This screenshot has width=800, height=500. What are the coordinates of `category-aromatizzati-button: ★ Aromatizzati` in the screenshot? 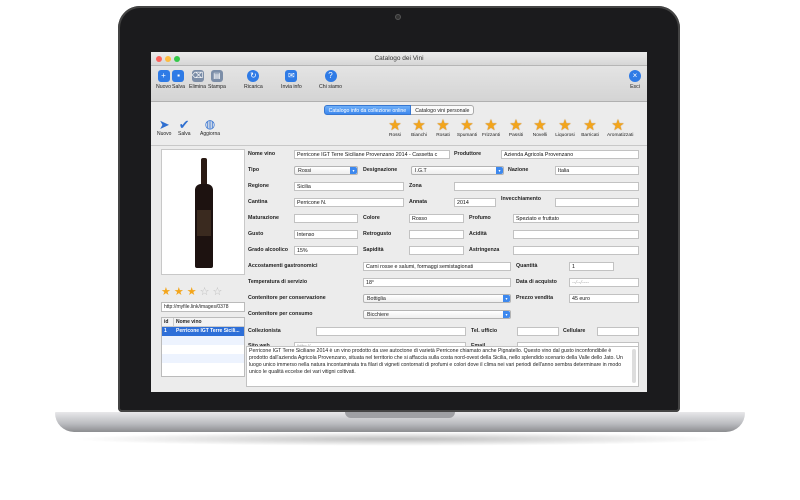 It's located at (620, 128).